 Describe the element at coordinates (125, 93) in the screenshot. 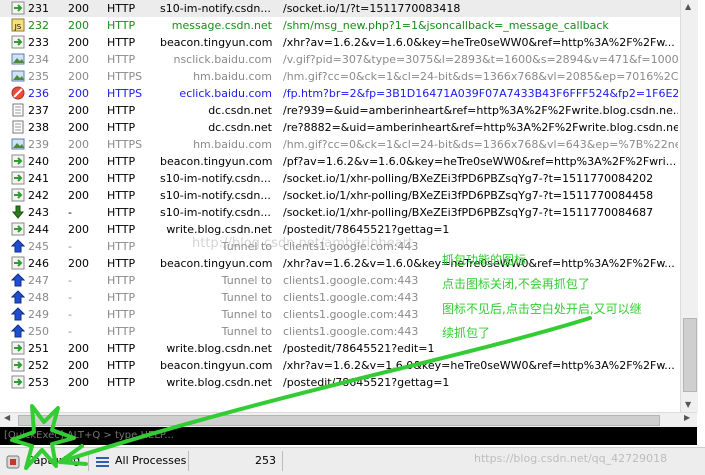

I see `session-protocol: HTTPS` at that location.